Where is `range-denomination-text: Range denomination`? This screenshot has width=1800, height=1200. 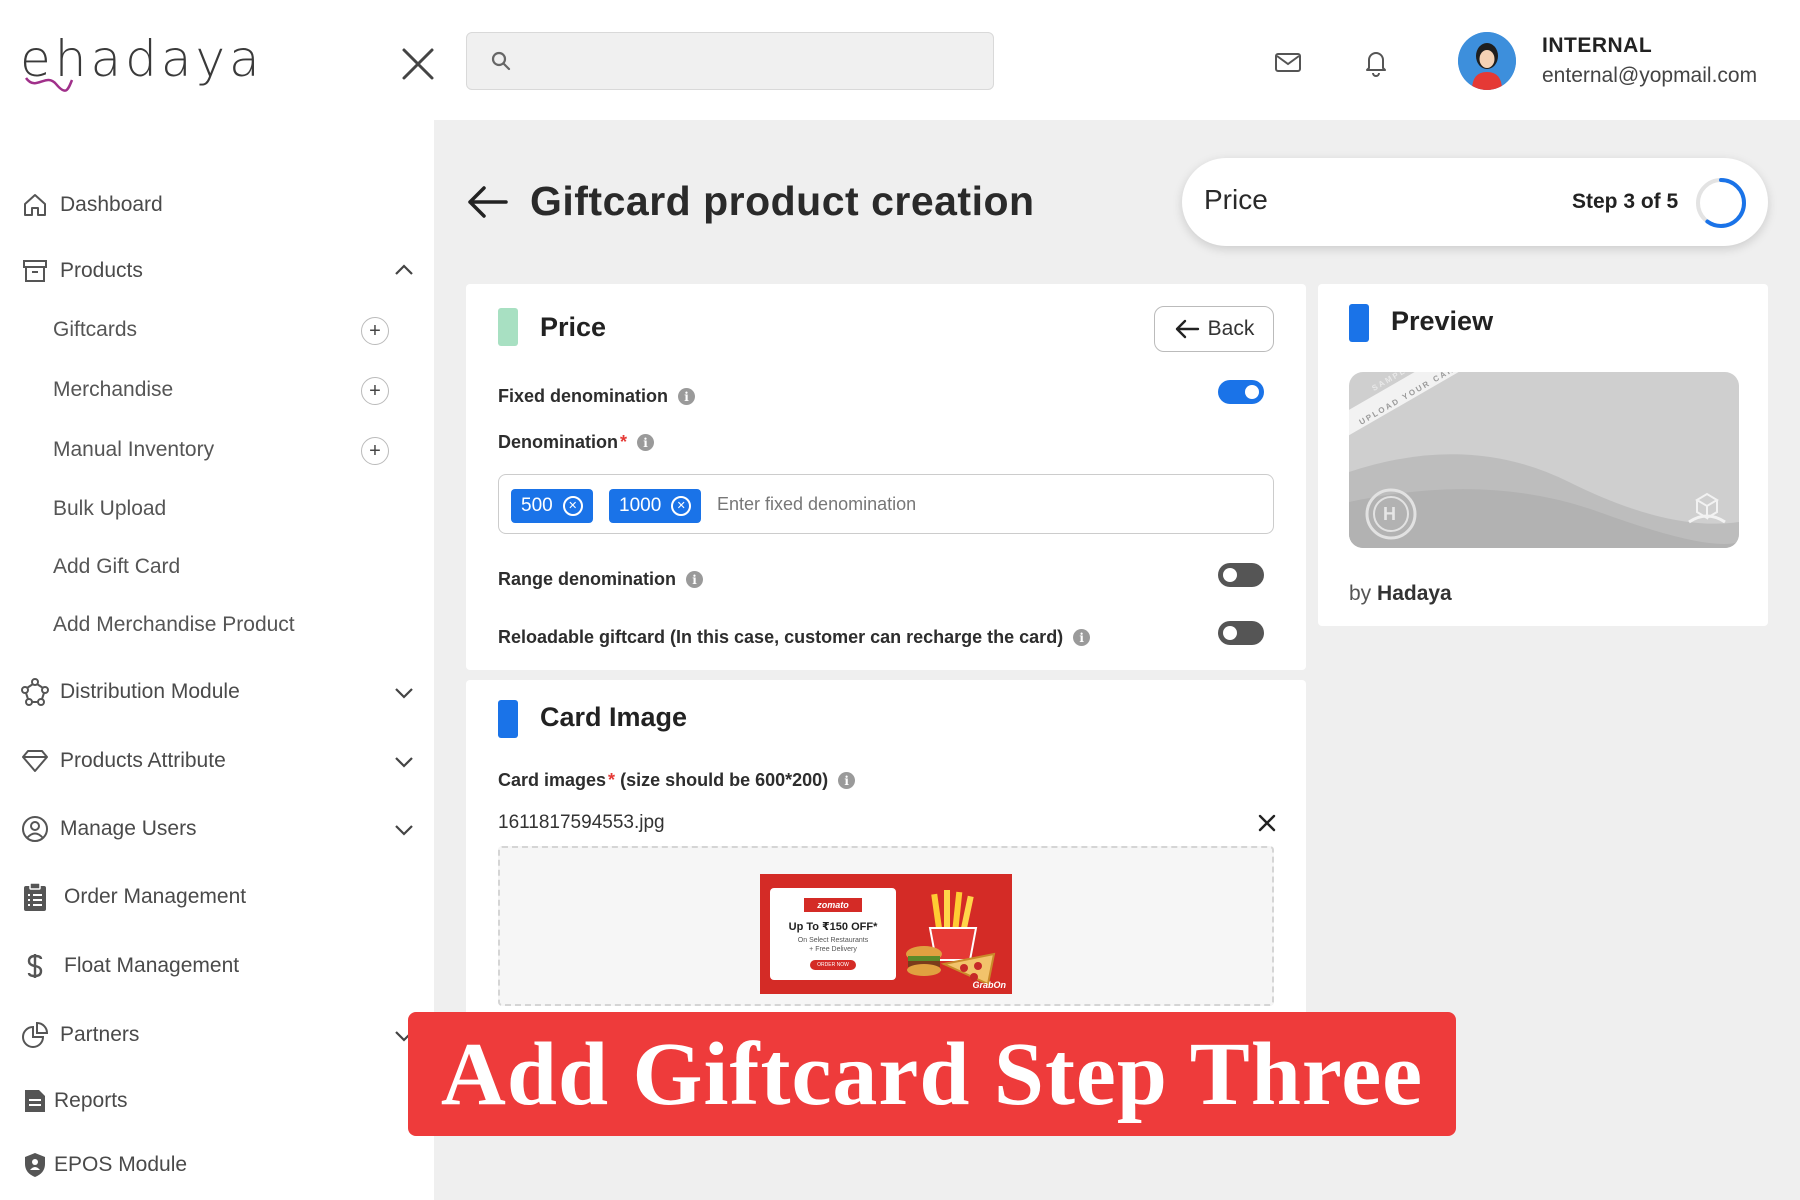 range-denomination-text: Range denomination is located at coordinates (587, 579).